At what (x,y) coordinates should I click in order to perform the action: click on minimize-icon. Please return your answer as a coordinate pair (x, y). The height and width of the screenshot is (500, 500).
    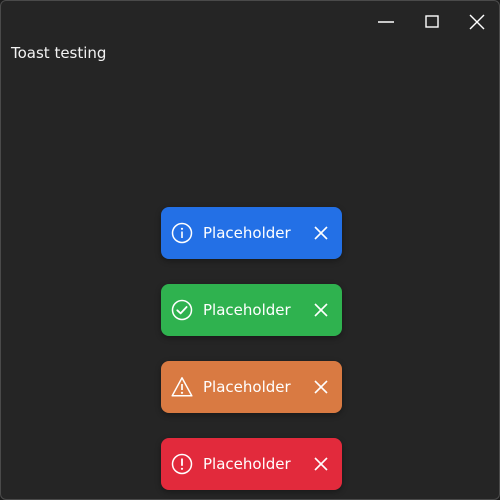
    Looking at the image, I should click on (386, 22).